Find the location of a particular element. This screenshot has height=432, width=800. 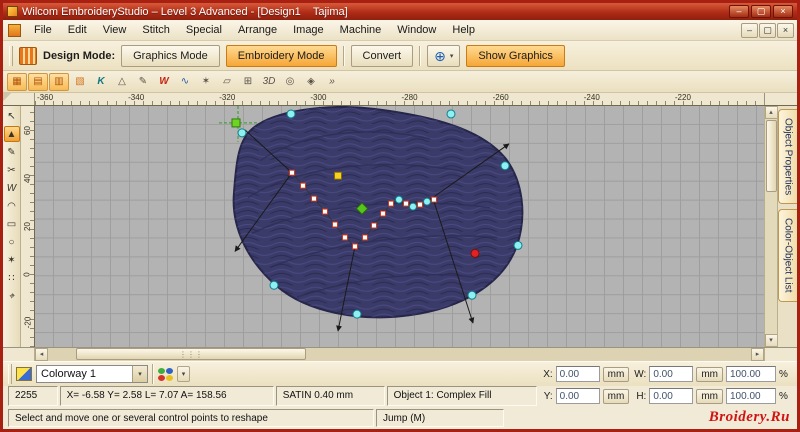

scale-y-input is located at coordinates (751, 396).